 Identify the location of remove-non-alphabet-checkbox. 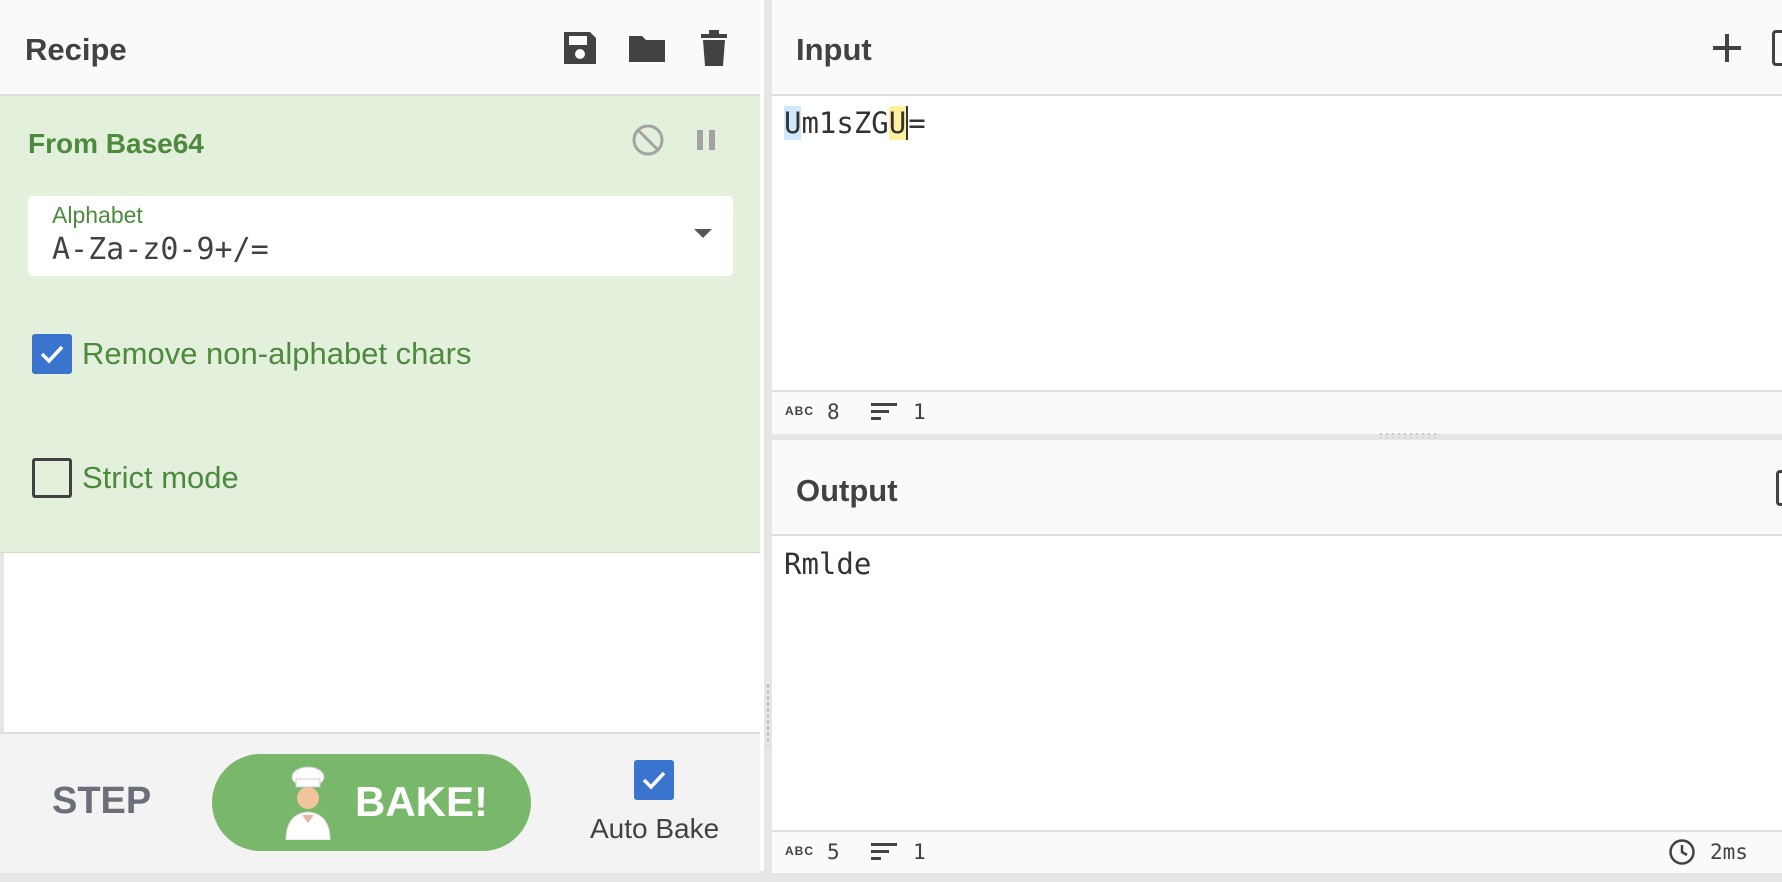
(52, 354).